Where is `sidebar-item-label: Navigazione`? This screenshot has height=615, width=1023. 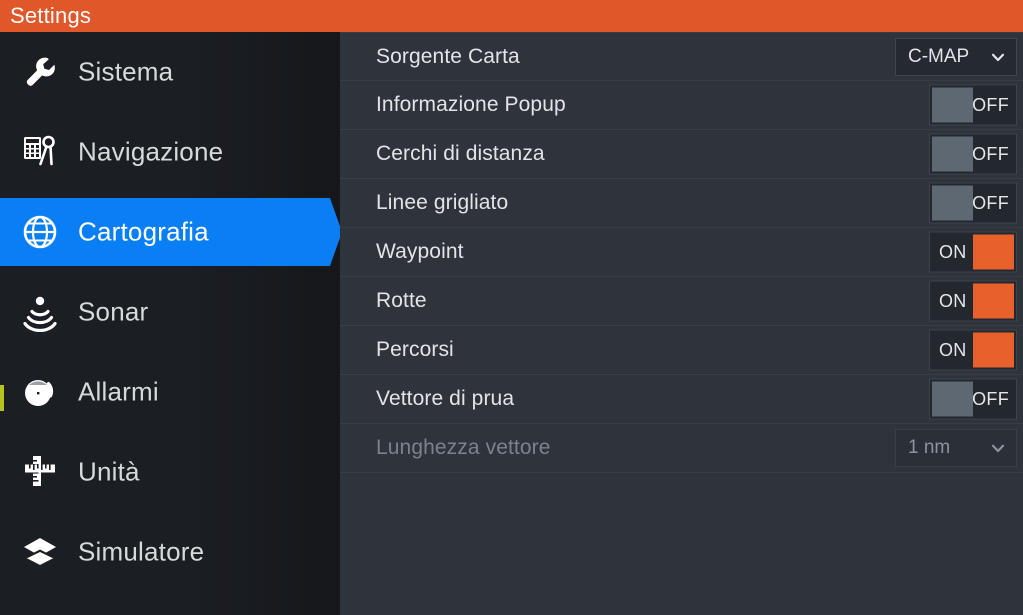 sidebar-item-label: Navigazione is located at coordinates (151, 151).